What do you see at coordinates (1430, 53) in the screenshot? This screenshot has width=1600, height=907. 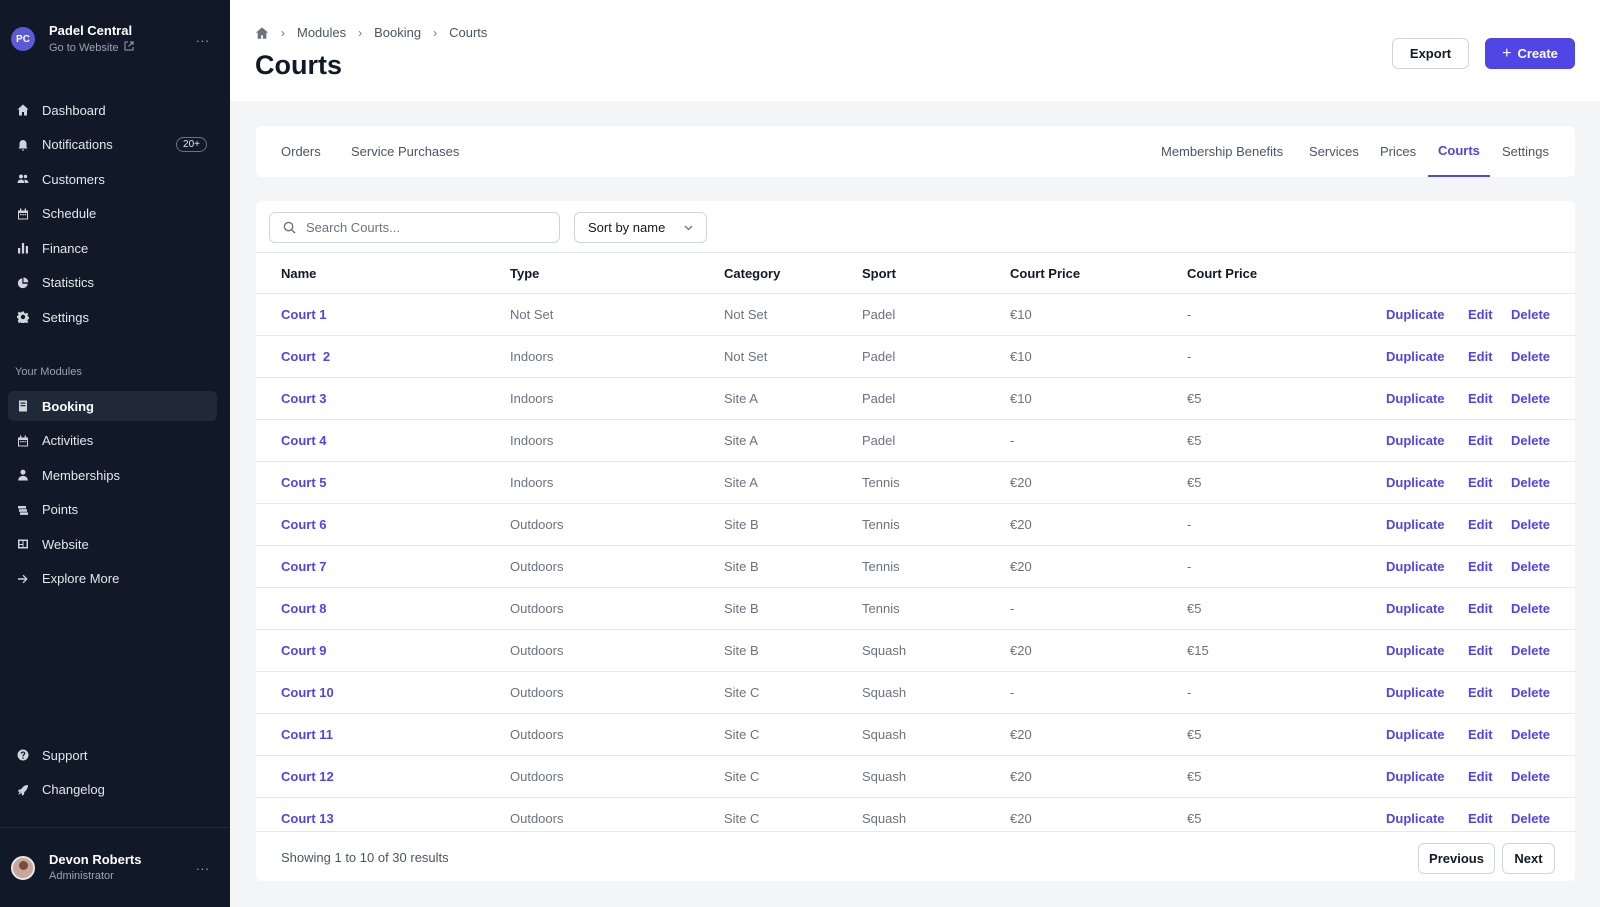 I see `export-button: Export` at bounding box center [1430, 53].